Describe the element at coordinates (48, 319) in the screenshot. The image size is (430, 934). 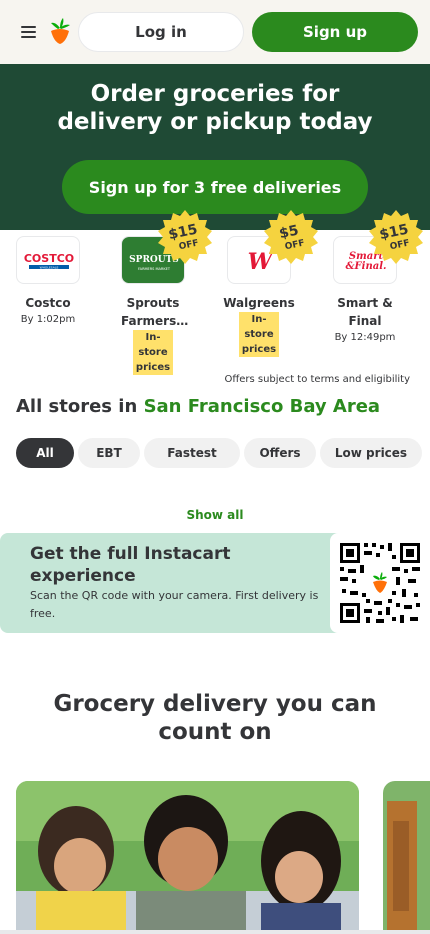
I see `store-eta: By 1:02pm` at that location.